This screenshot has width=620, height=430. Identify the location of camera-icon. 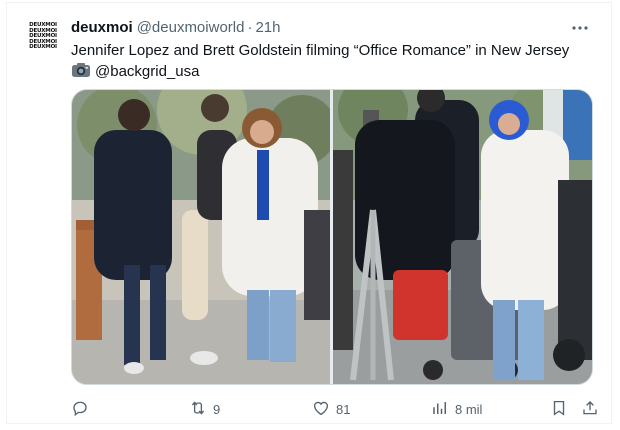
(81, 73).